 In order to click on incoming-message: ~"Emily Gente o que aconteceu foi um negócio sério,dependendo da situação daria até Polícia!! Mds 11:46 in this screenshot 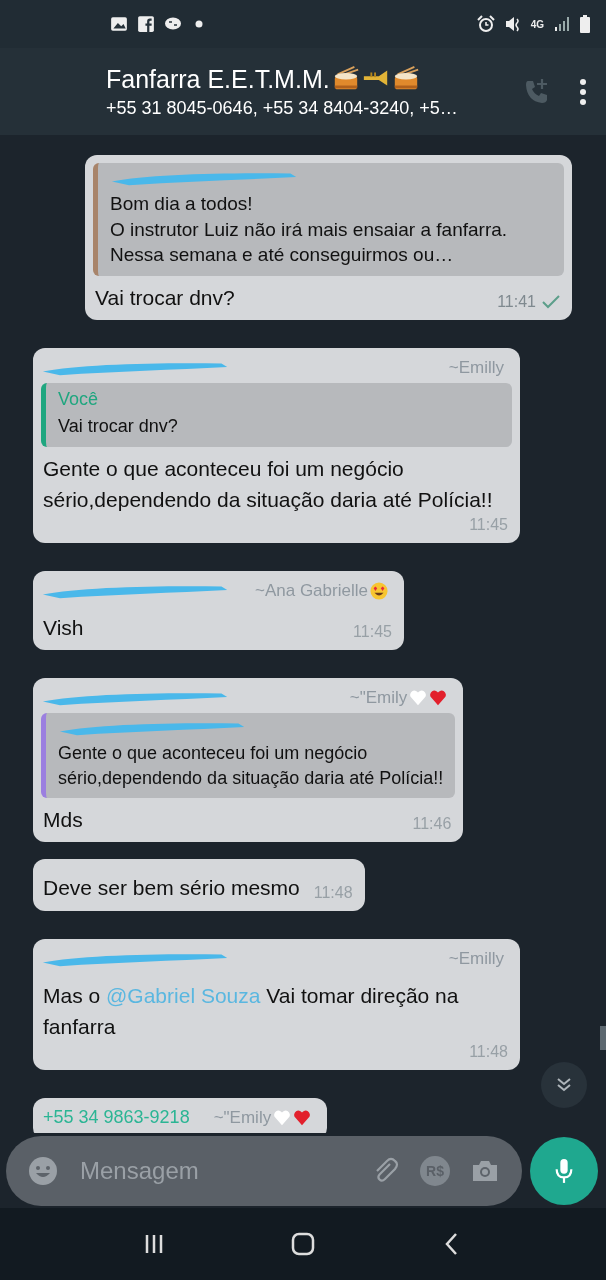, I will do `click(248, 760)`.